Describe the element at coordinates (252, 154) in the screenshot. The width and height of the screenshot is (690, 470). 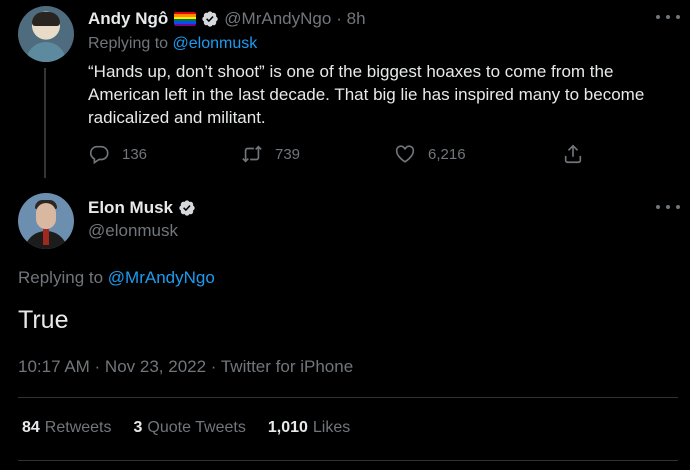
I see `retweet-icon` at that location.